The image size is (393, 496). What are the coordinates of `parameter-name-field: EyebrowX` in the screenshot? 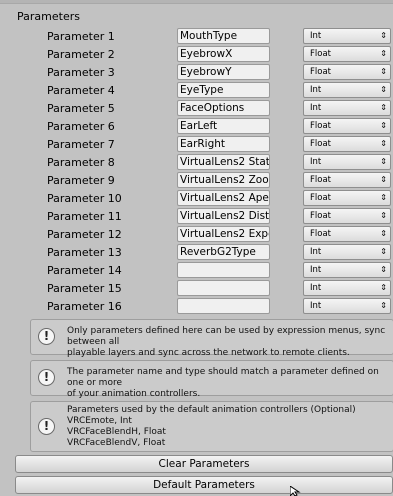 It's located at (223, 54).